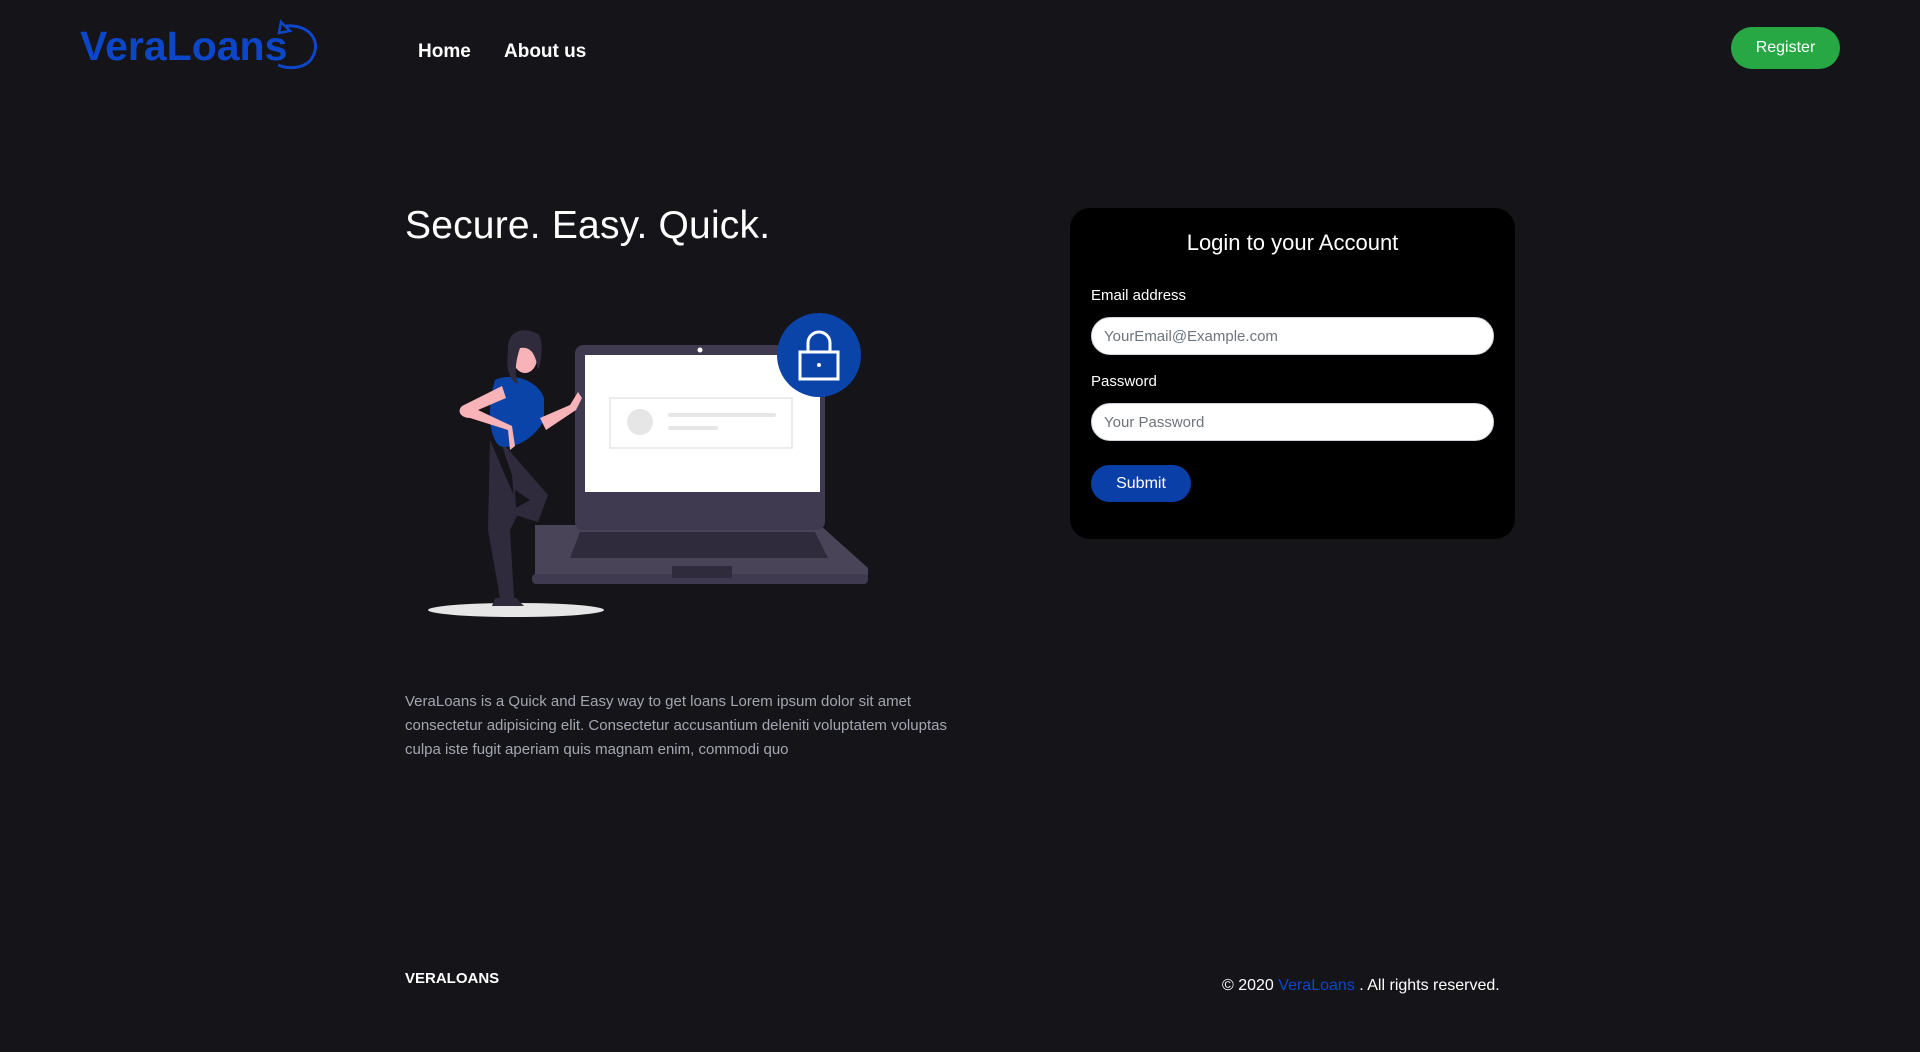 Image resolution: width=1920 pixels, height=1052 pixels. What do you see at coordinates (1292, 336) in the screenshot?
I see `email-input` at bounding box center [1292, 336].